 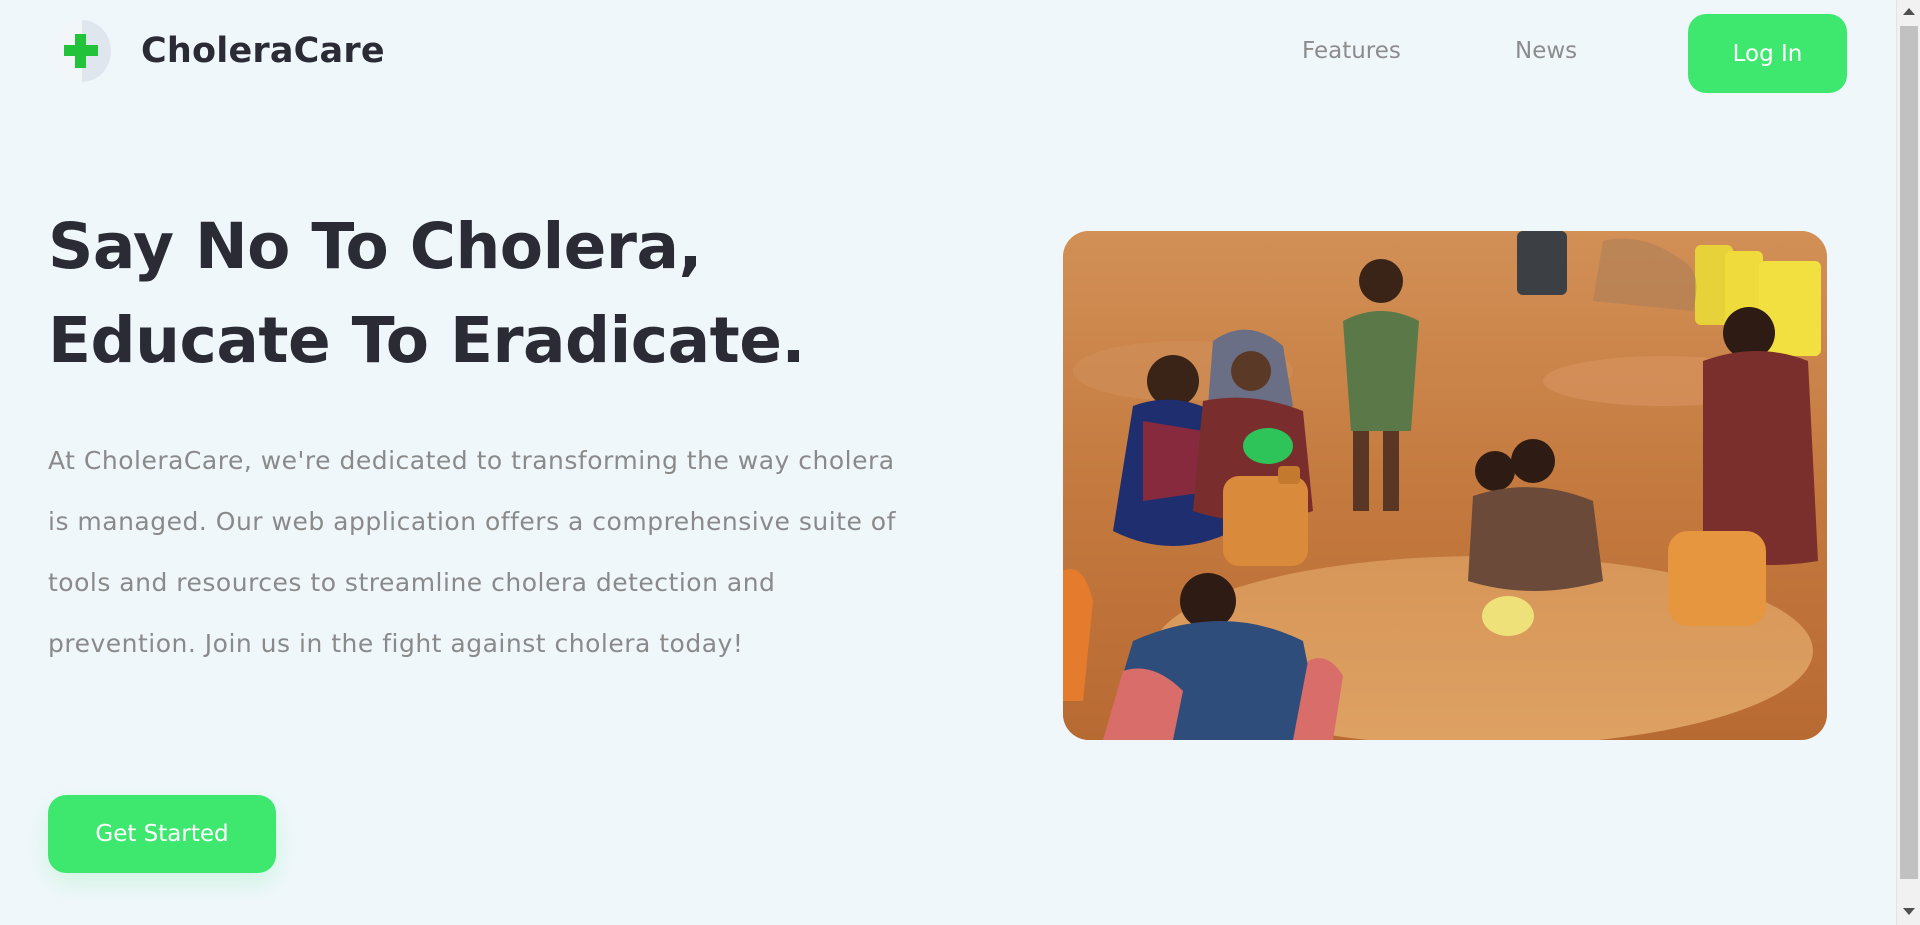 I want to click on vertical-scrollbar, so click(x=1908, y=462).